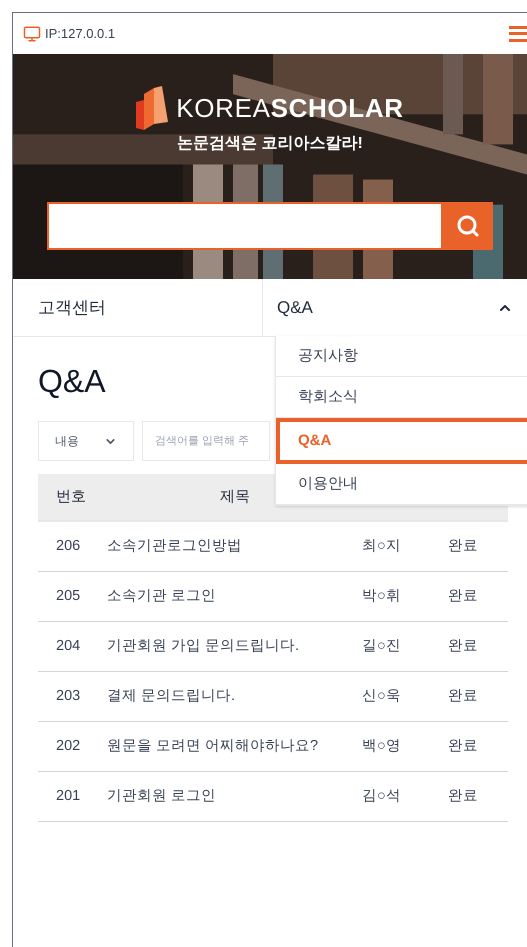  I want to click on table-cell-text: 길○진, so click(381, 646).